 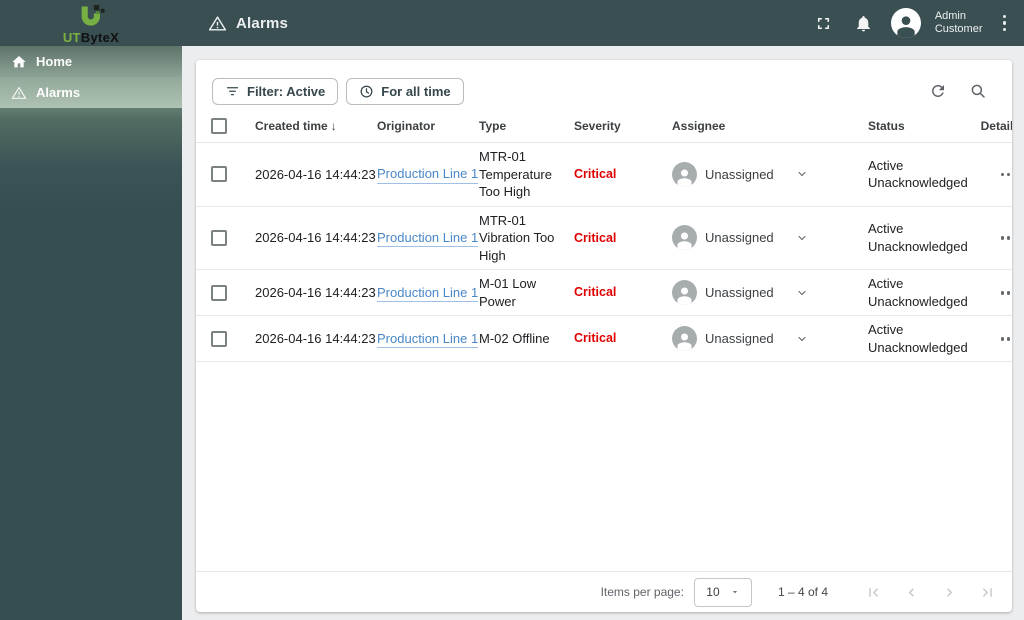 I want to click on brand-logo-icon, so click(x=93, y=15).